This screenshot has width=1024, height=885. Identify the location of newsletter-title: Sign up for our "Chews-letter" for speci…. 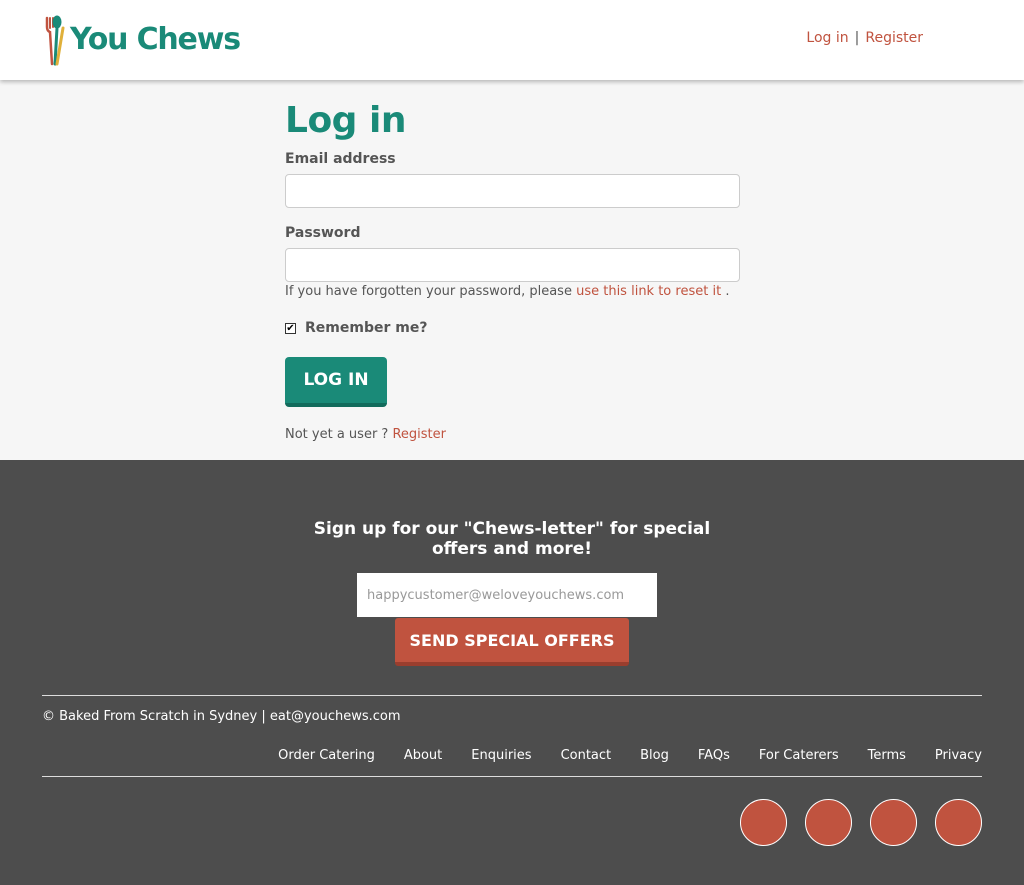
(512, 539).